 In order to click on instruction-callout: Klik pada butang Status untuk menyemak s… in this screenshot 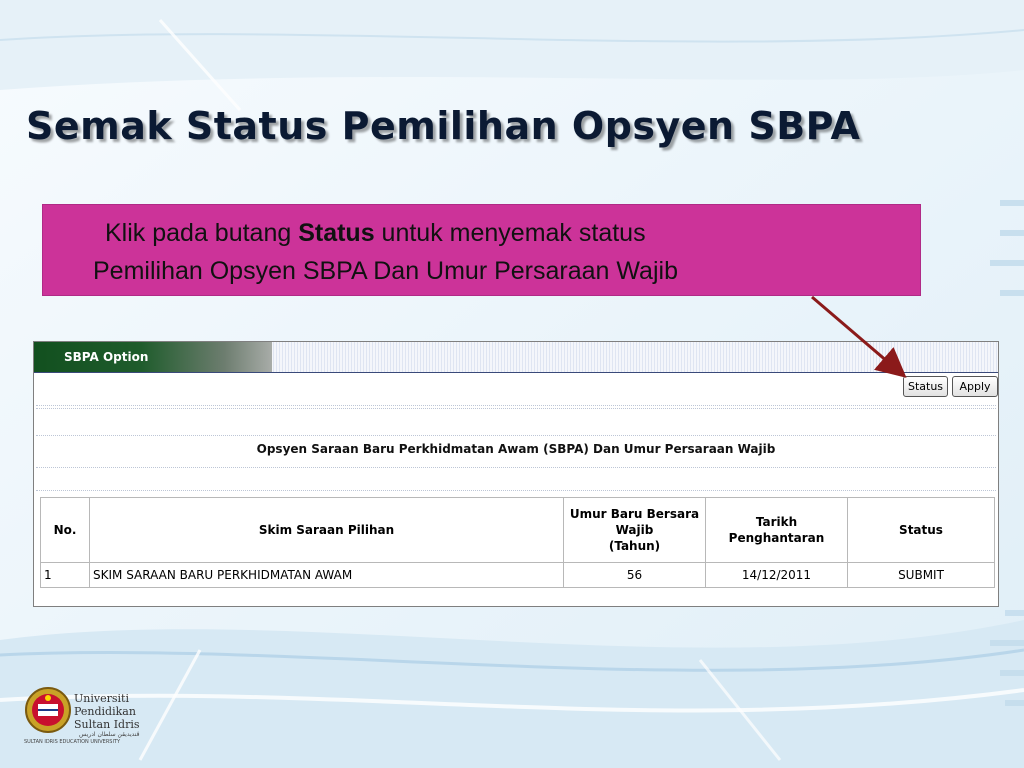, I will do `click(481, 250)`.